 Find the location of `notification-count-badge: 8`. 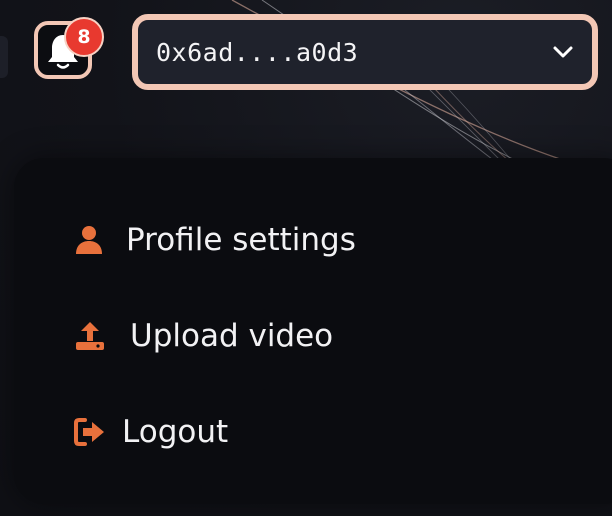

notification-count-badge: 8 is located at coordinates (84, 37).